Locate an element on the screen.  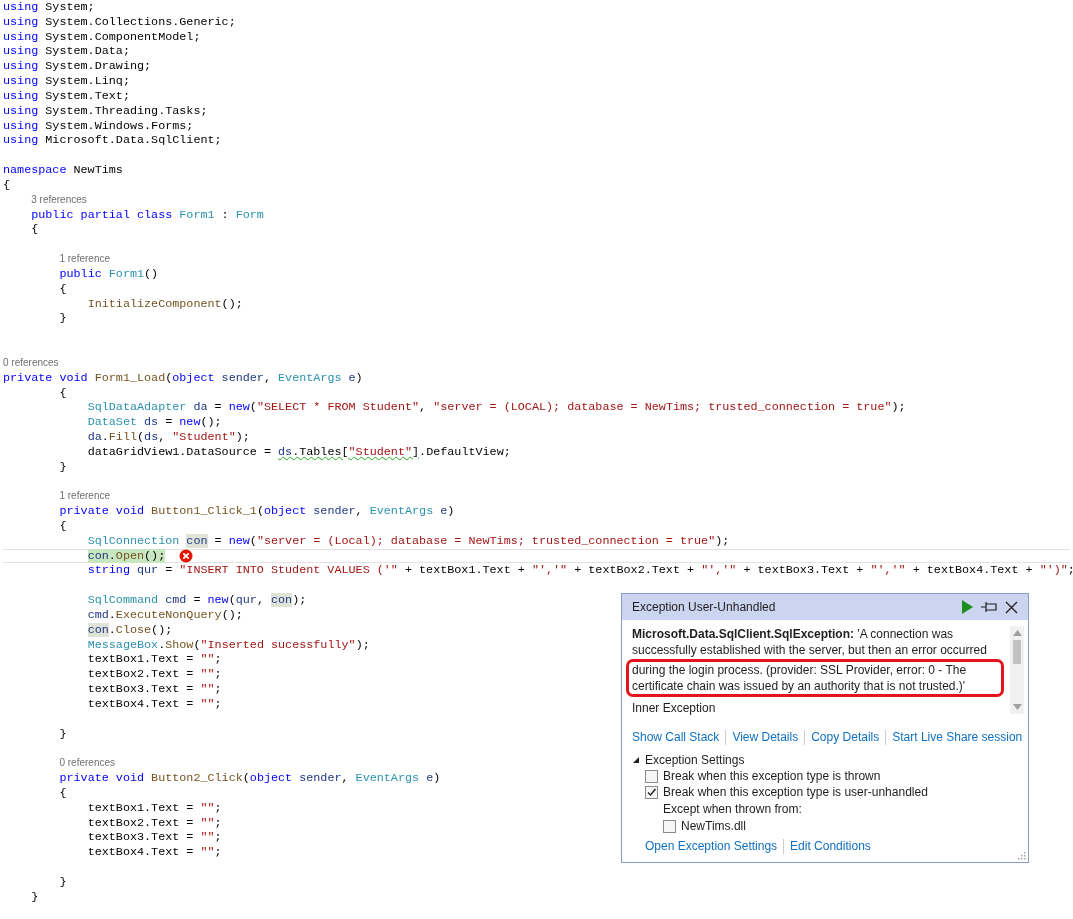
popup-title: Exception User-Unhandled is located at coordinates (704, 607).